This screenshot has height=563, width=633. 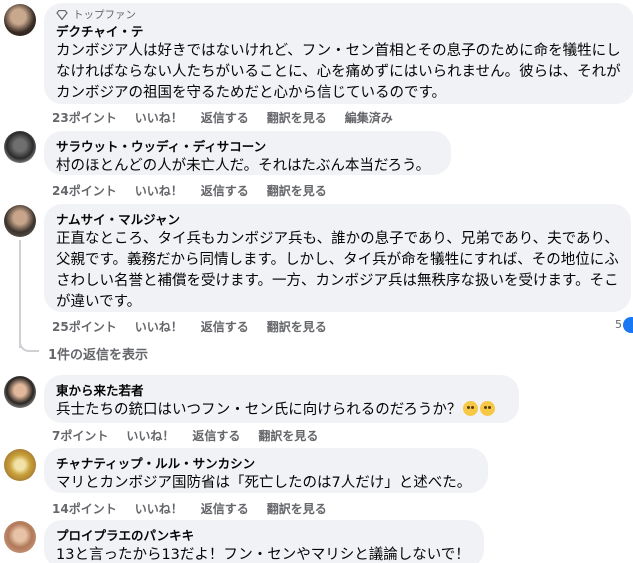 I want to click on edited-label: 編集済み, so click(x=369, y=117).